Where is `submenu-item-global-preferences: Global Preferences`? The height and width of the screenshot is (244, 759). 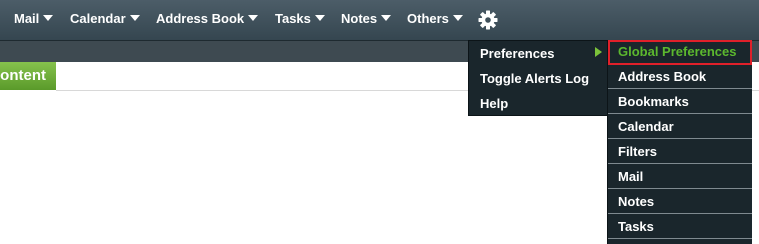
submenu-item-global-preferences: Global Preferences is located at coordinates (680, 52).